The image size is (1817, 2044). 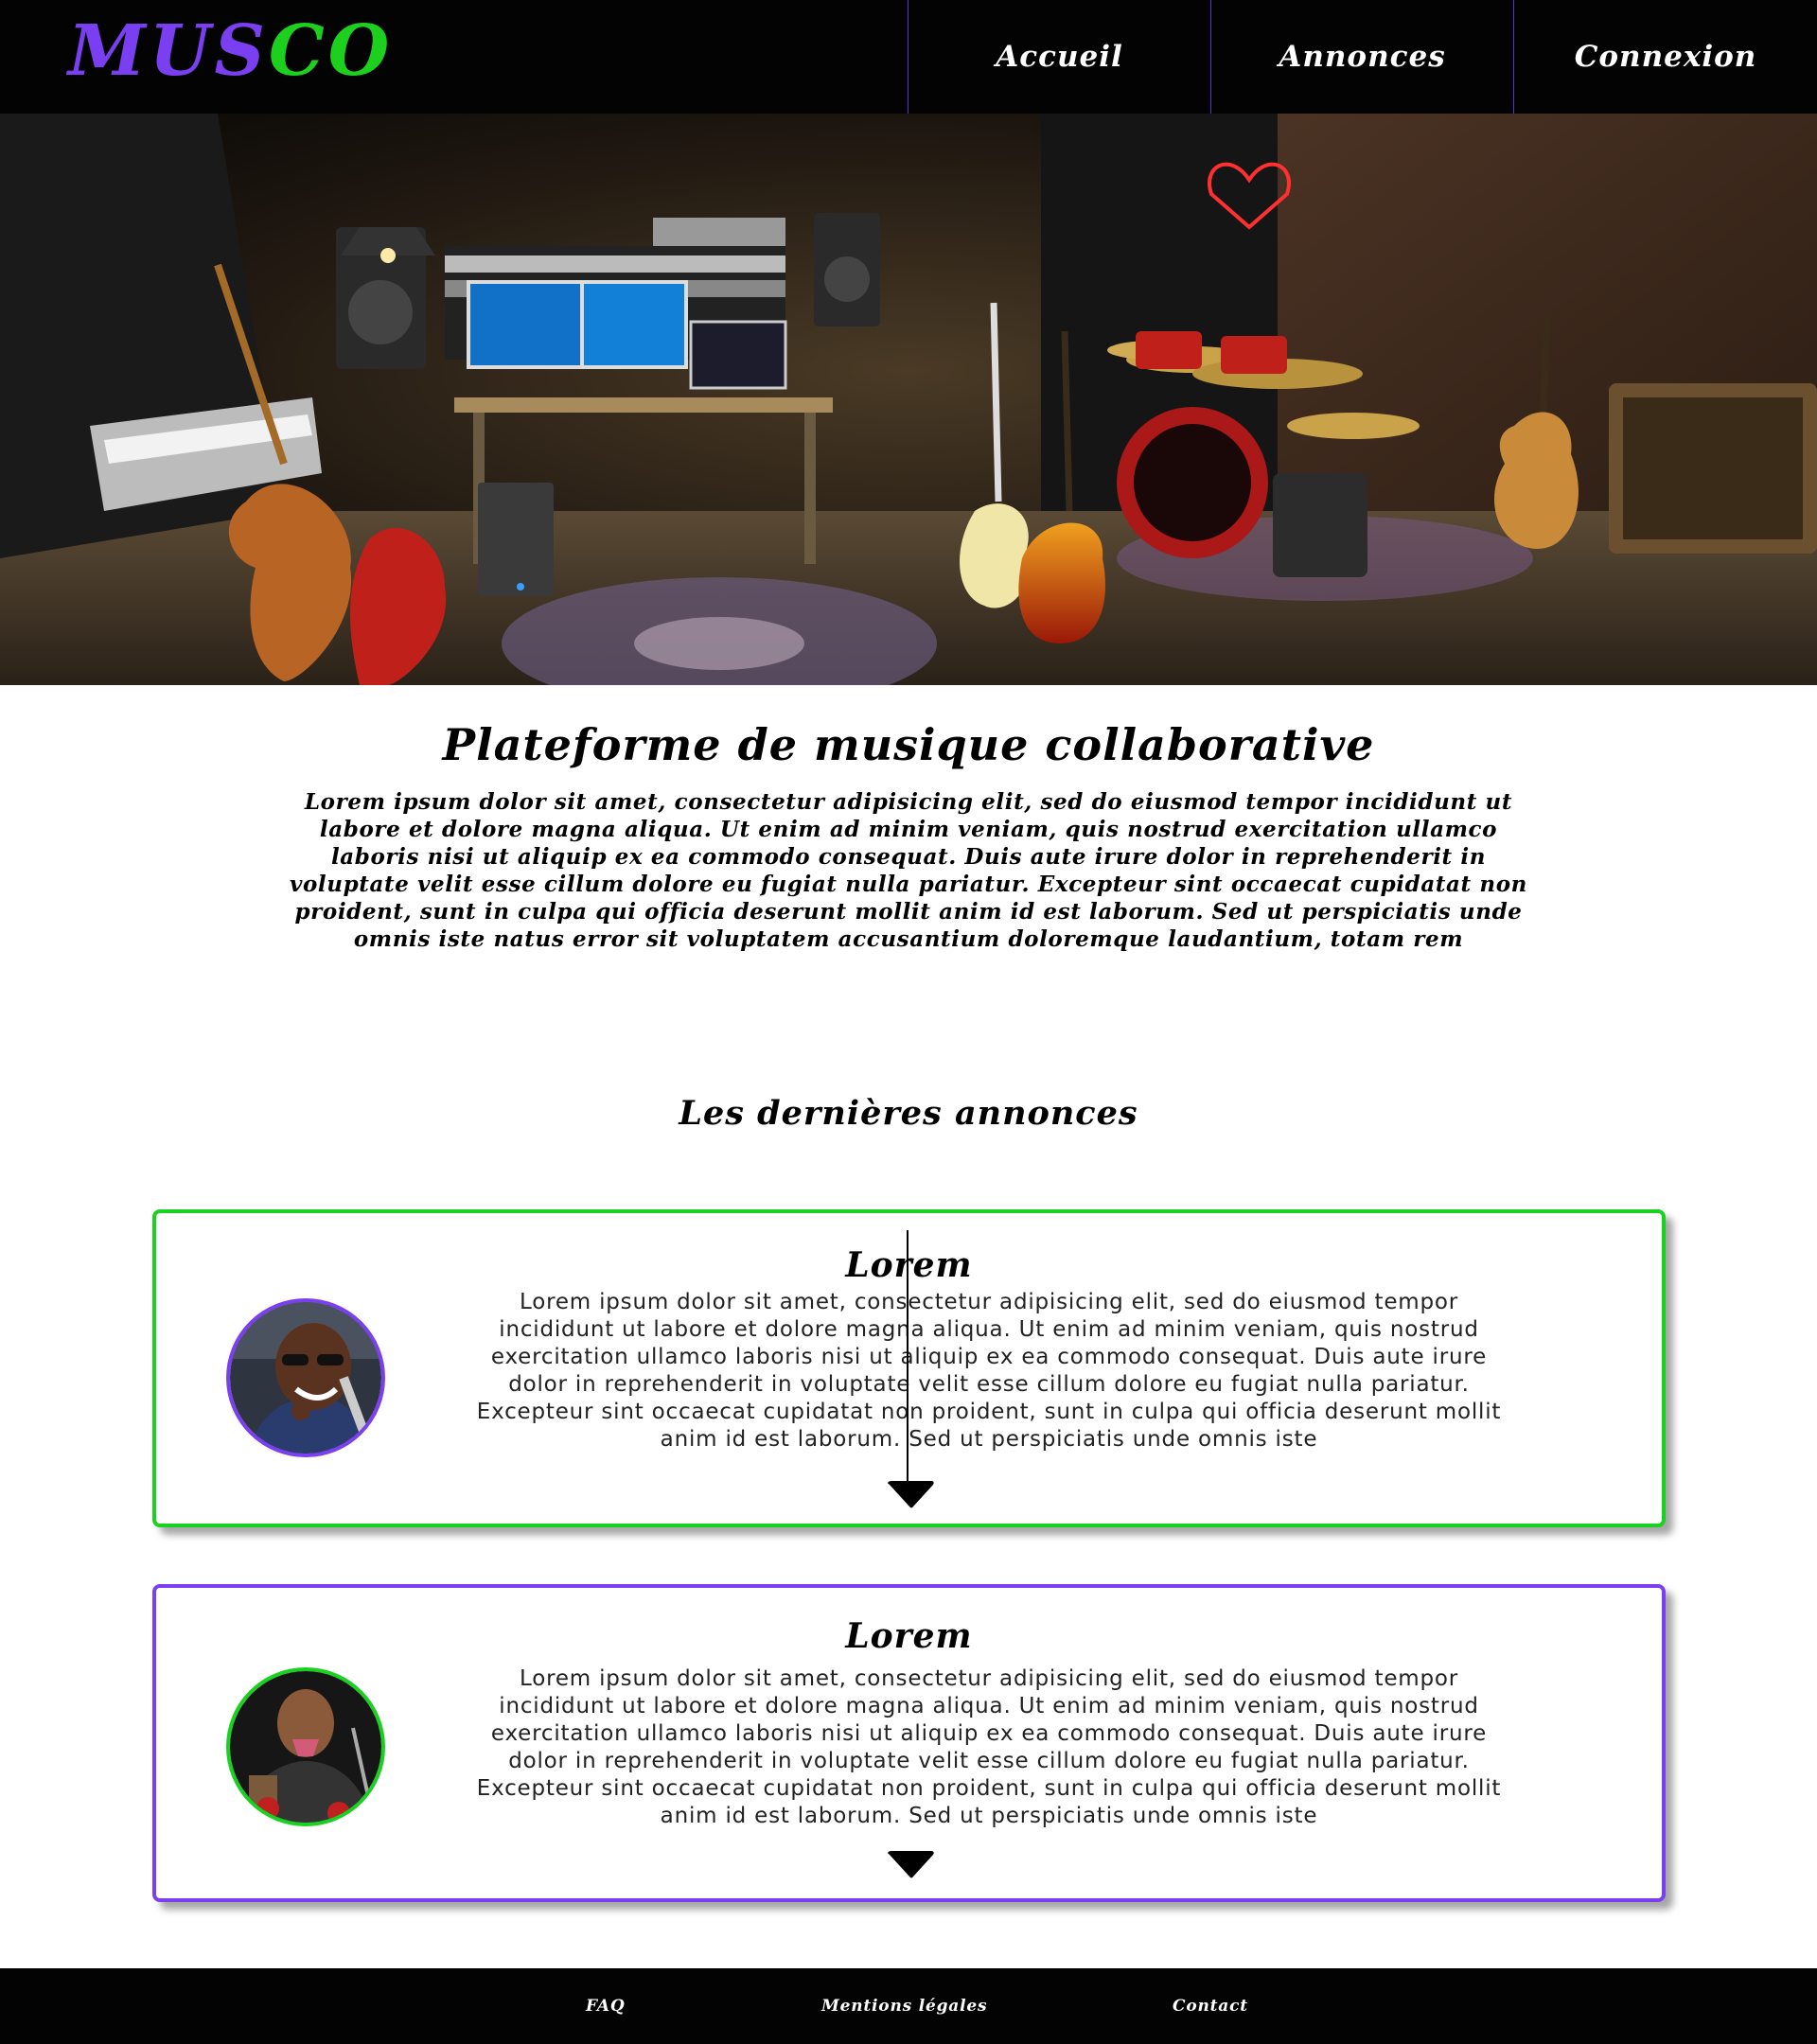 I want to click on logo-part-co: CO, so click(x=331, y=51).